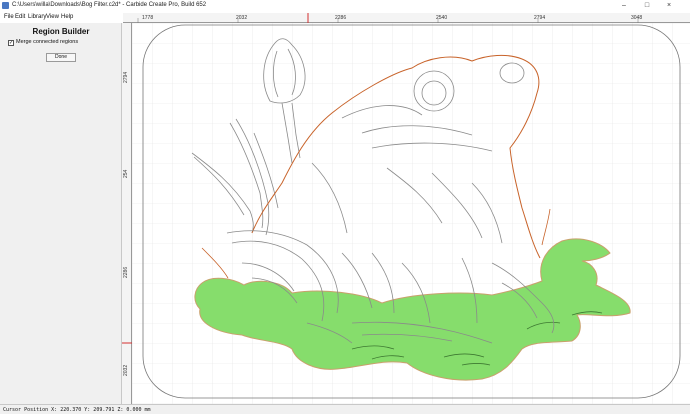 Image resolution: width=690 pixels, height=414 pixels. I want to click on app-icon, so click(5, 5).